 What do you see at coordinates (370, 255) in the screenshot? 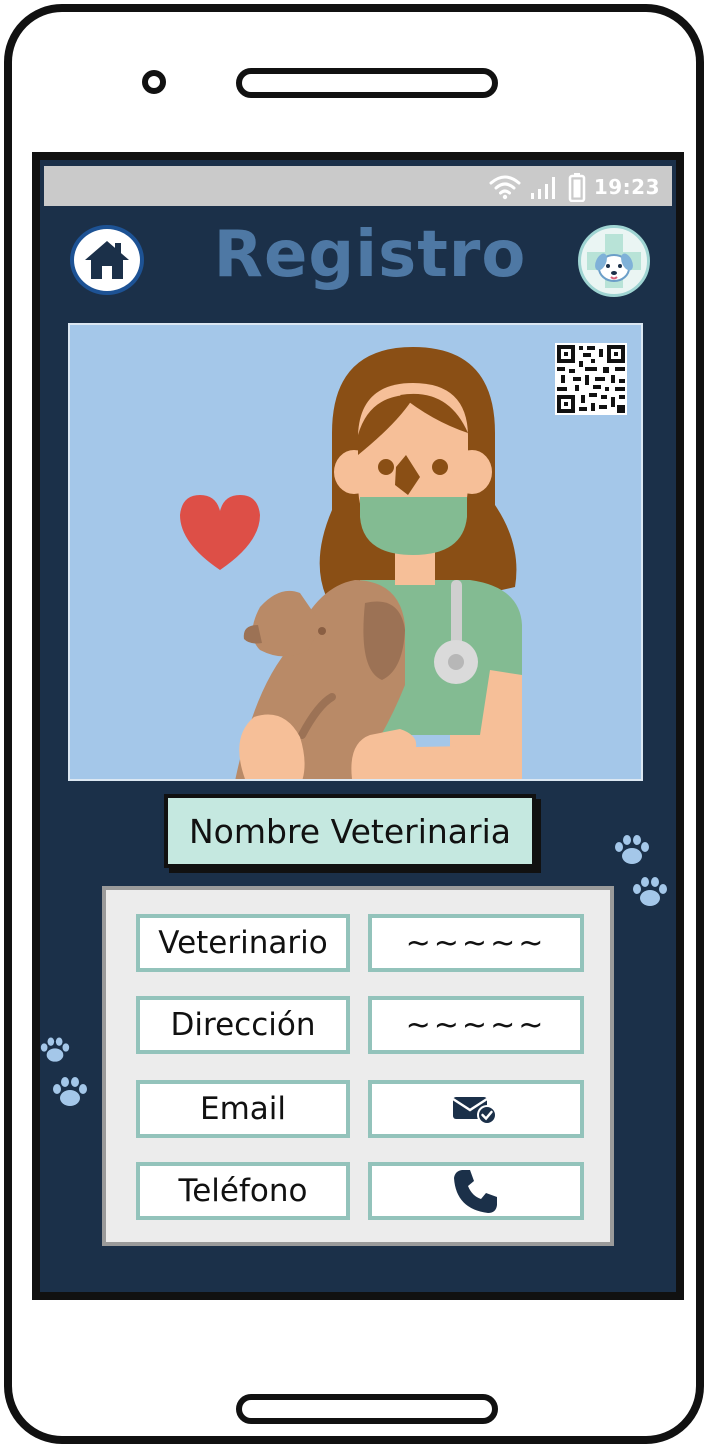
I see `page-title: Registro` at bounding box center [370, 255].